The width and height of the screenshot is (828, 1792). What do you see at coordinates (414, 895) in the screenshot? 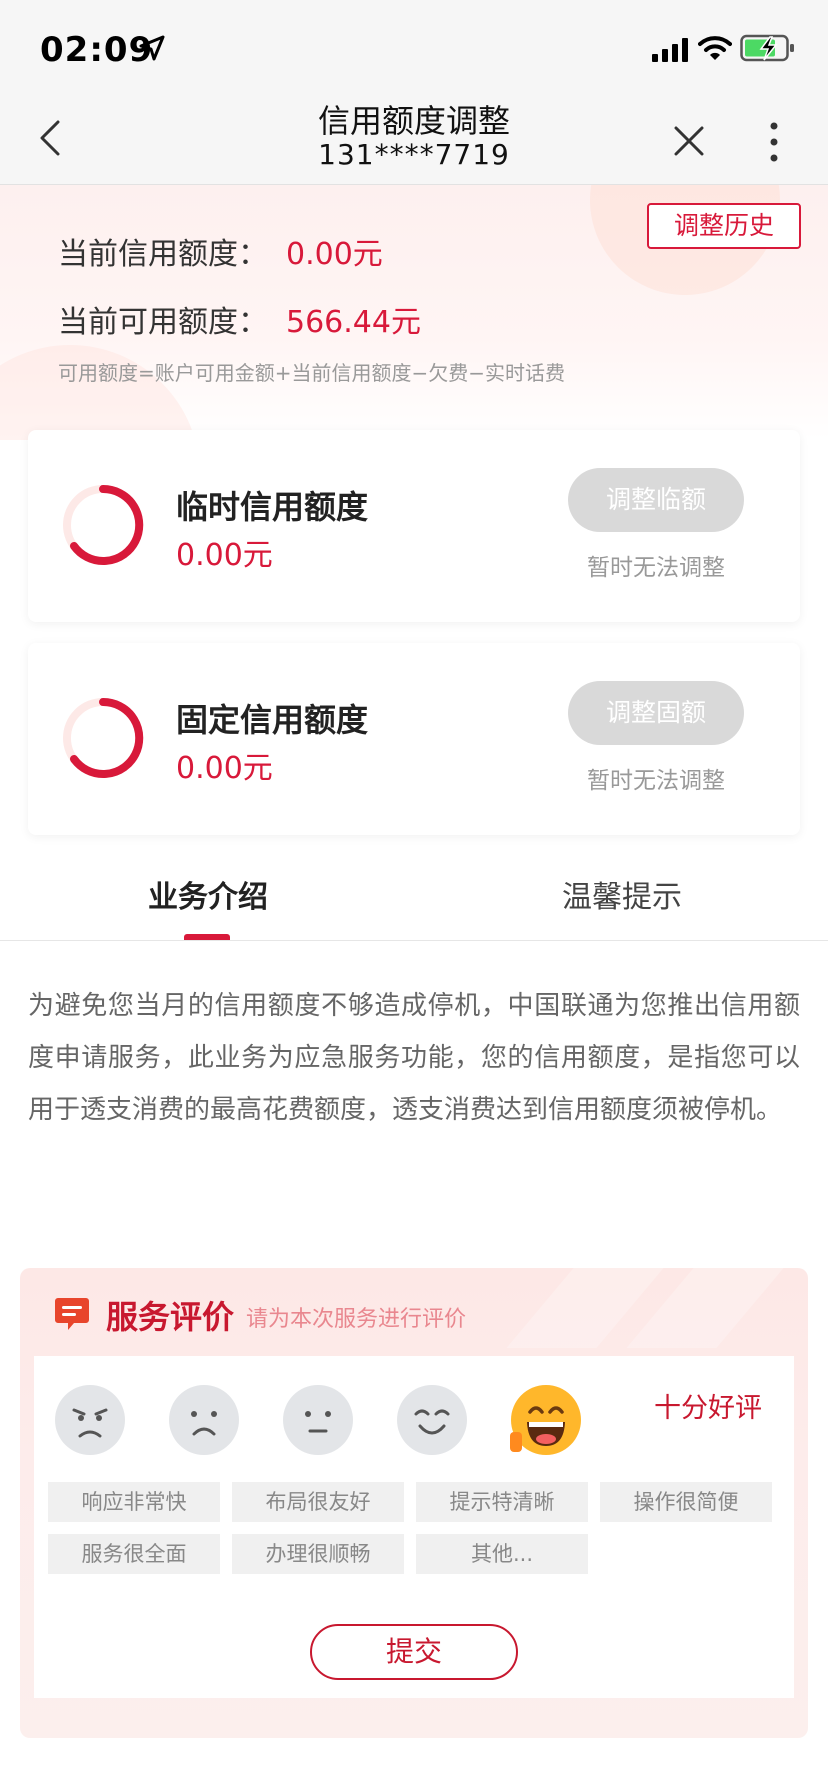
I see `info-tabs: 业务介绍 温馨提示` at bounding box center [414, 895].